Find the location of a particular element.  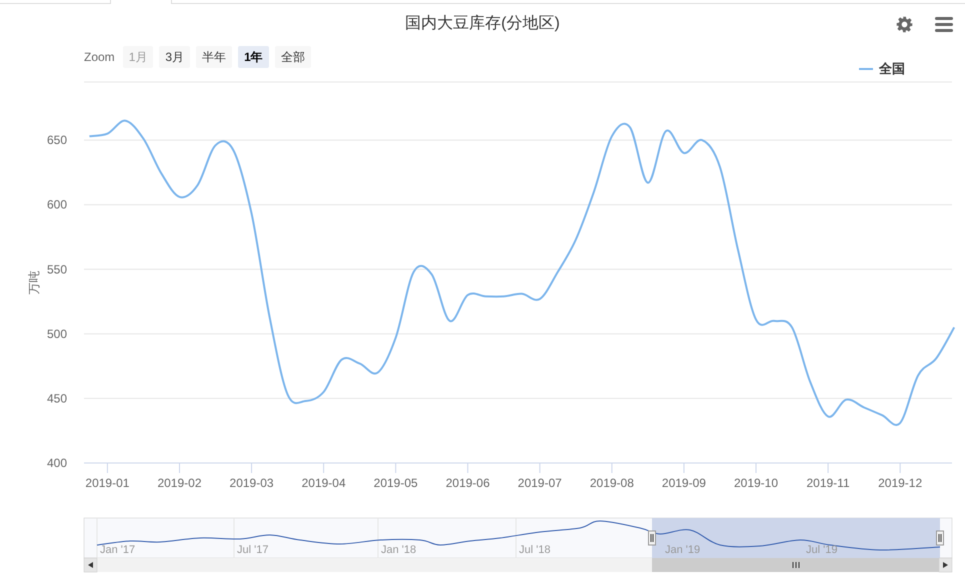

axis-label: 650 is located at coordinates (56, 140).